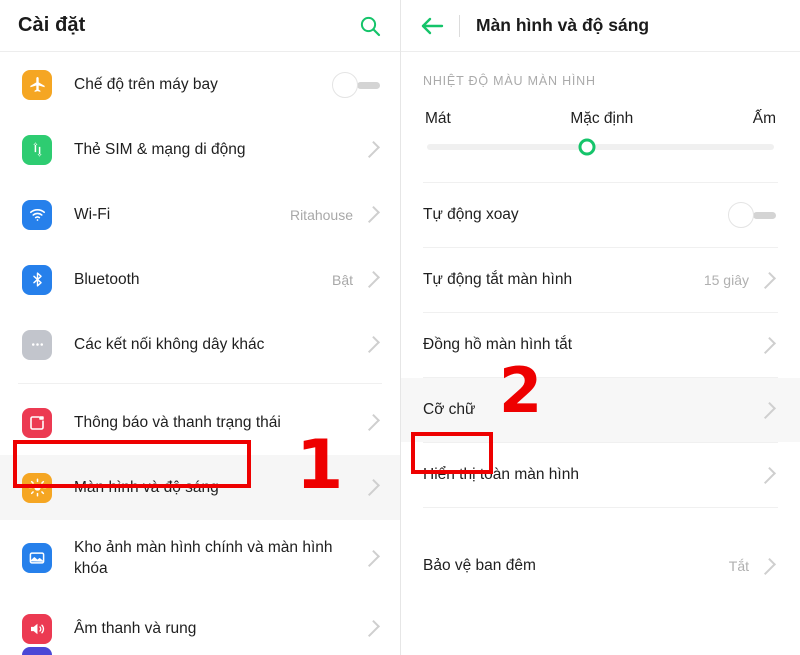  I want to click on airplane-mode-toggle, so click(357, 84).